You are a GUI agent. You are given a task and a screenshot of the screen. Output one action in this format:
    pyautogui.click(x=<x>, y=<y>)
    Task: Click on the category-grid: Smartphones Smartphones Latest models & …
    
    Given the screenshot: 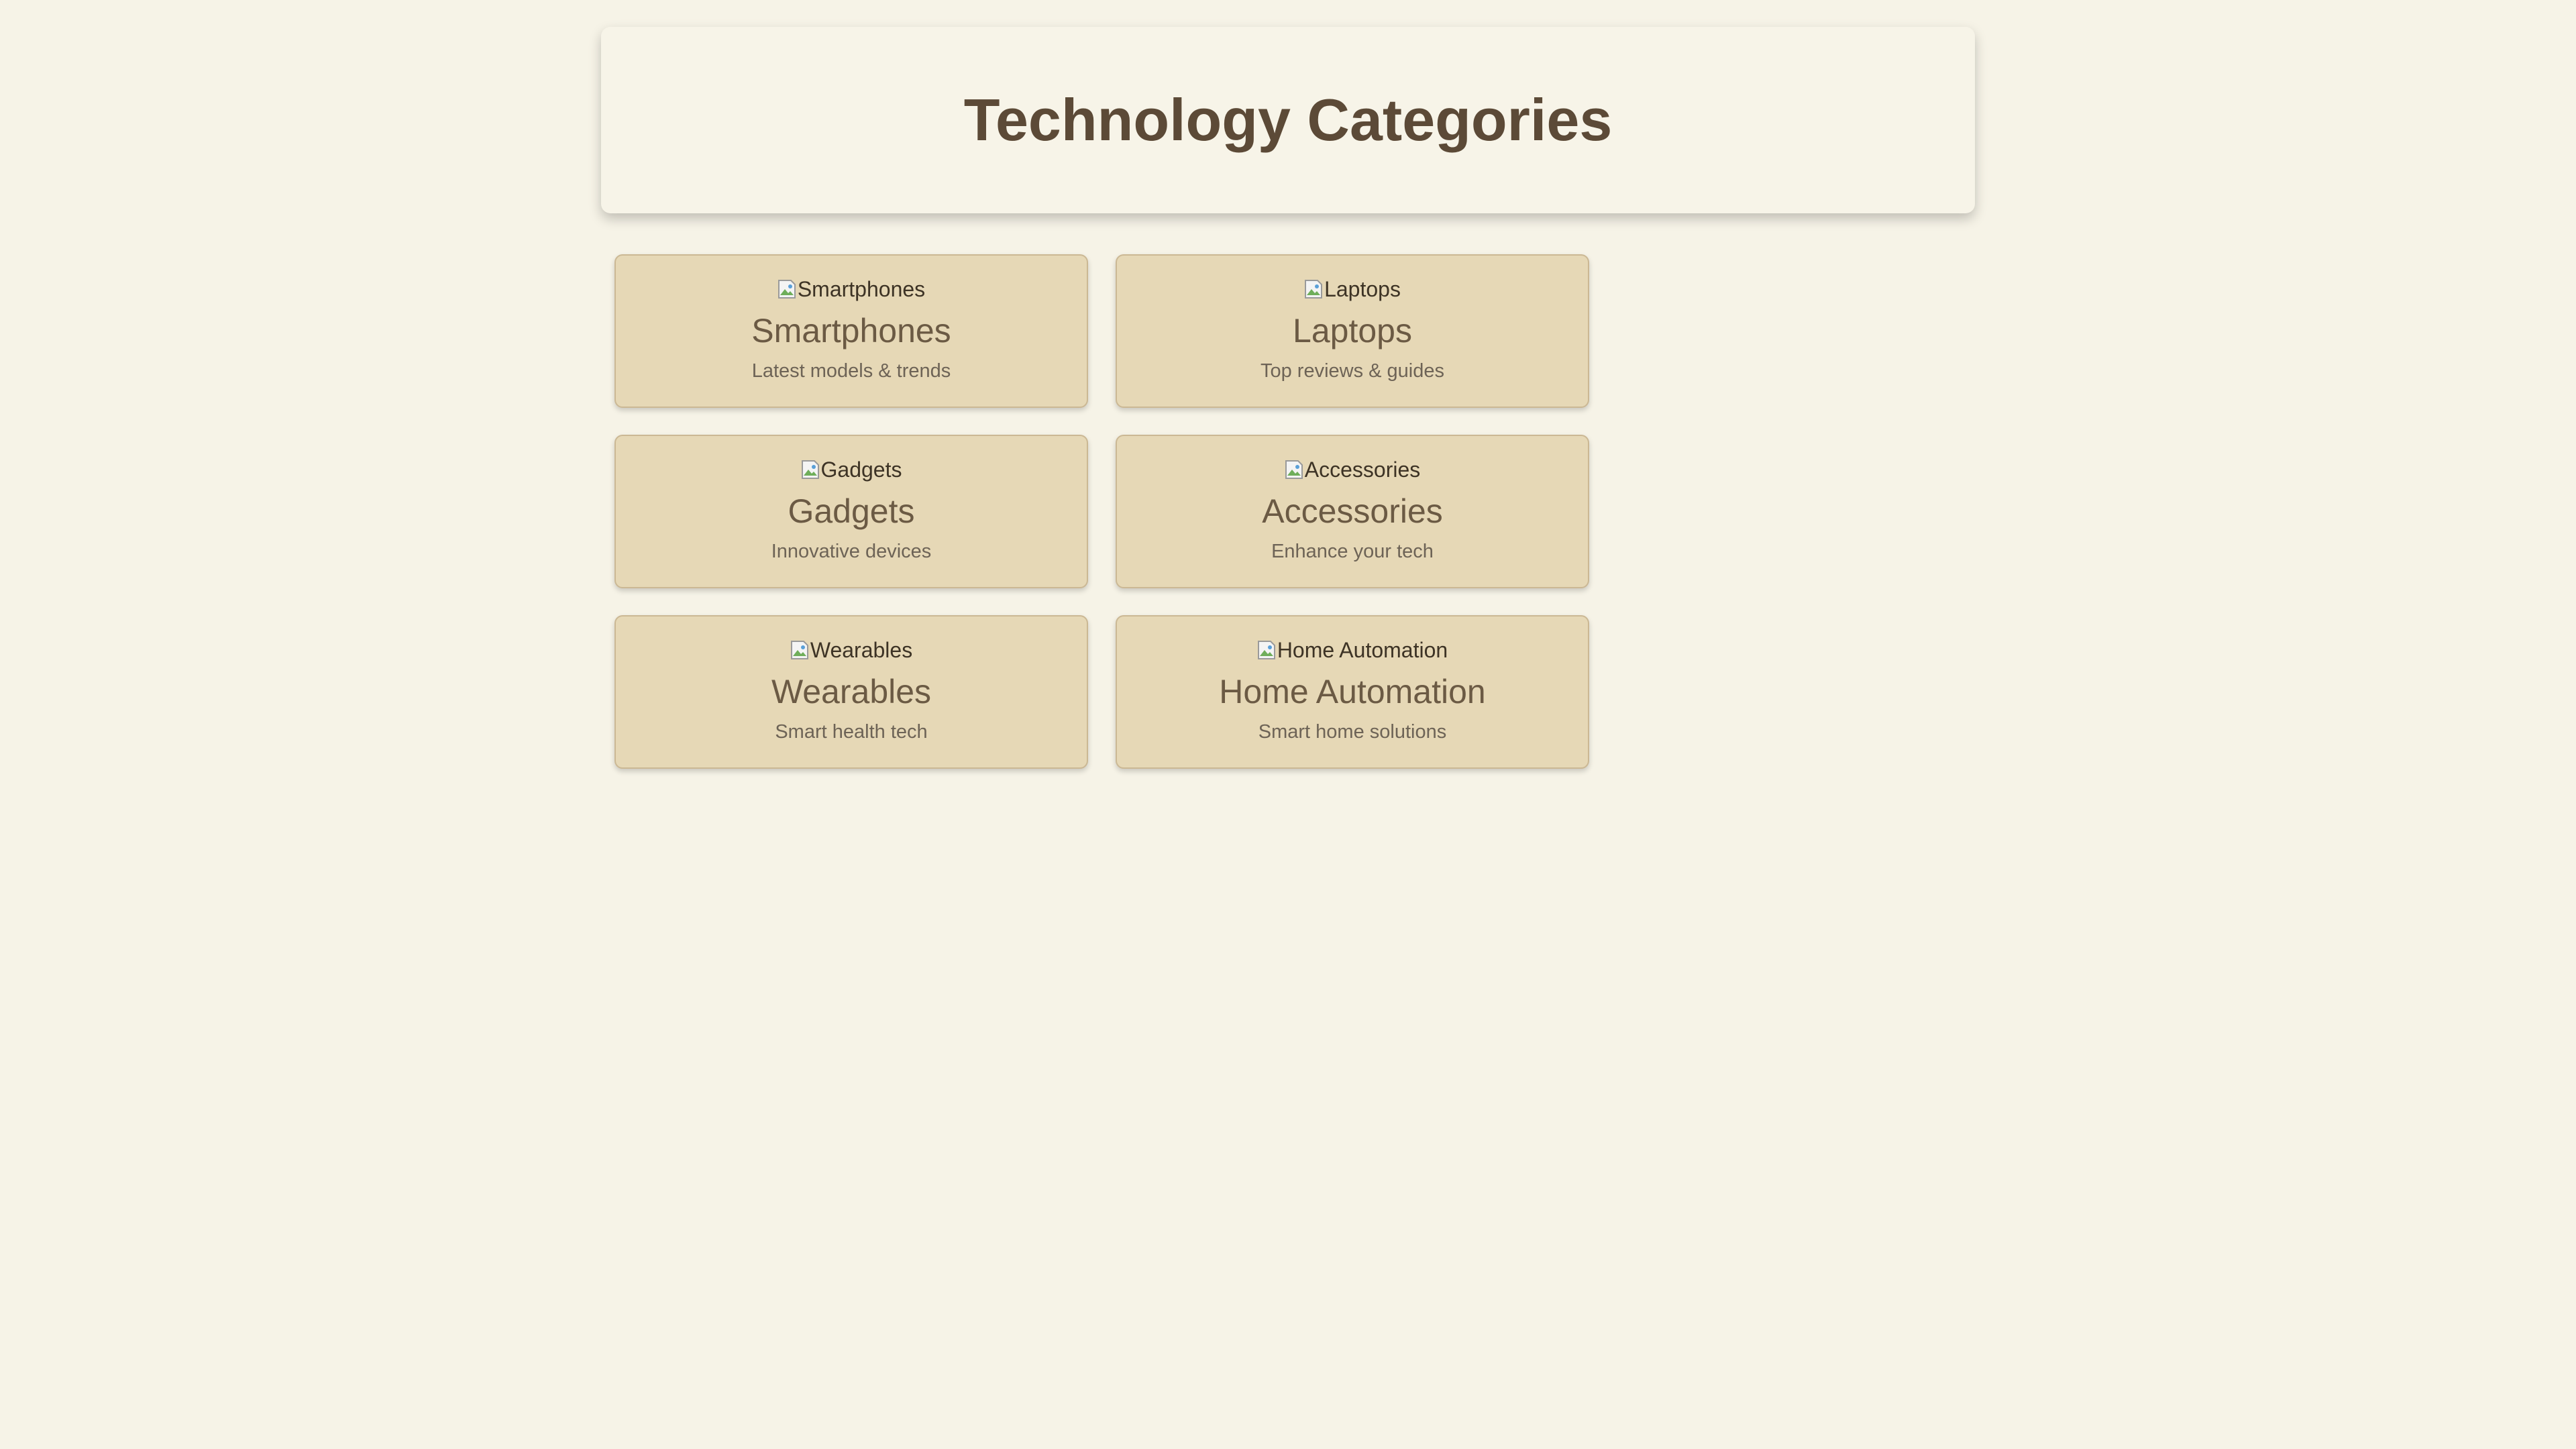 What is the action you would take?
    pyautogui.click(x=1101, y=511)
    